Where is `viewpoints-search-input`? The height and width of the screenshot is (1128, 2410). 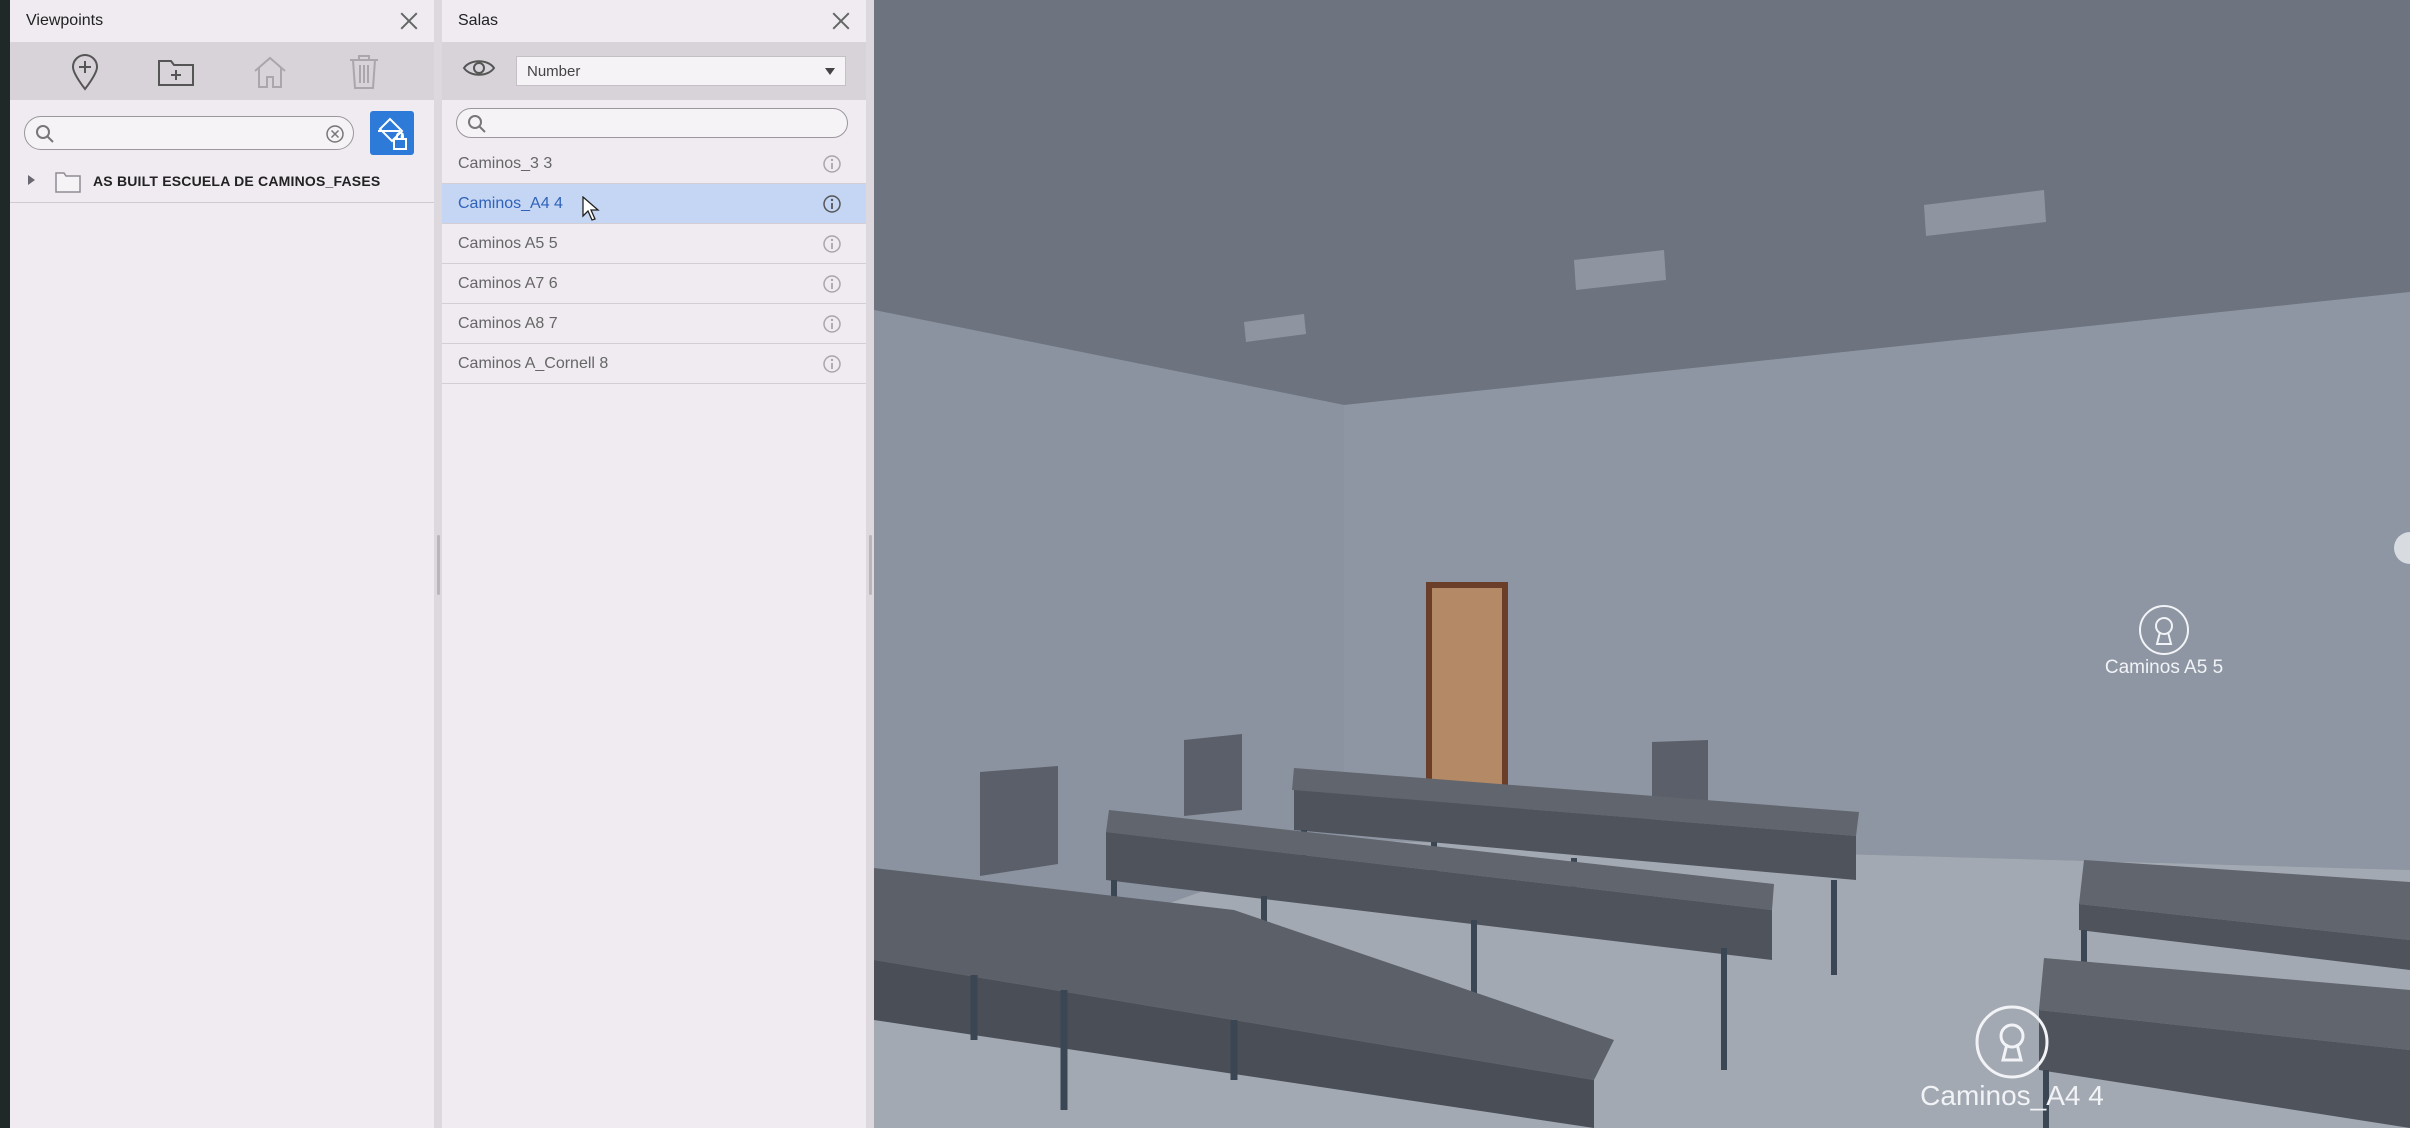 viewpoints-search-input is located at coordinates (185, 132).